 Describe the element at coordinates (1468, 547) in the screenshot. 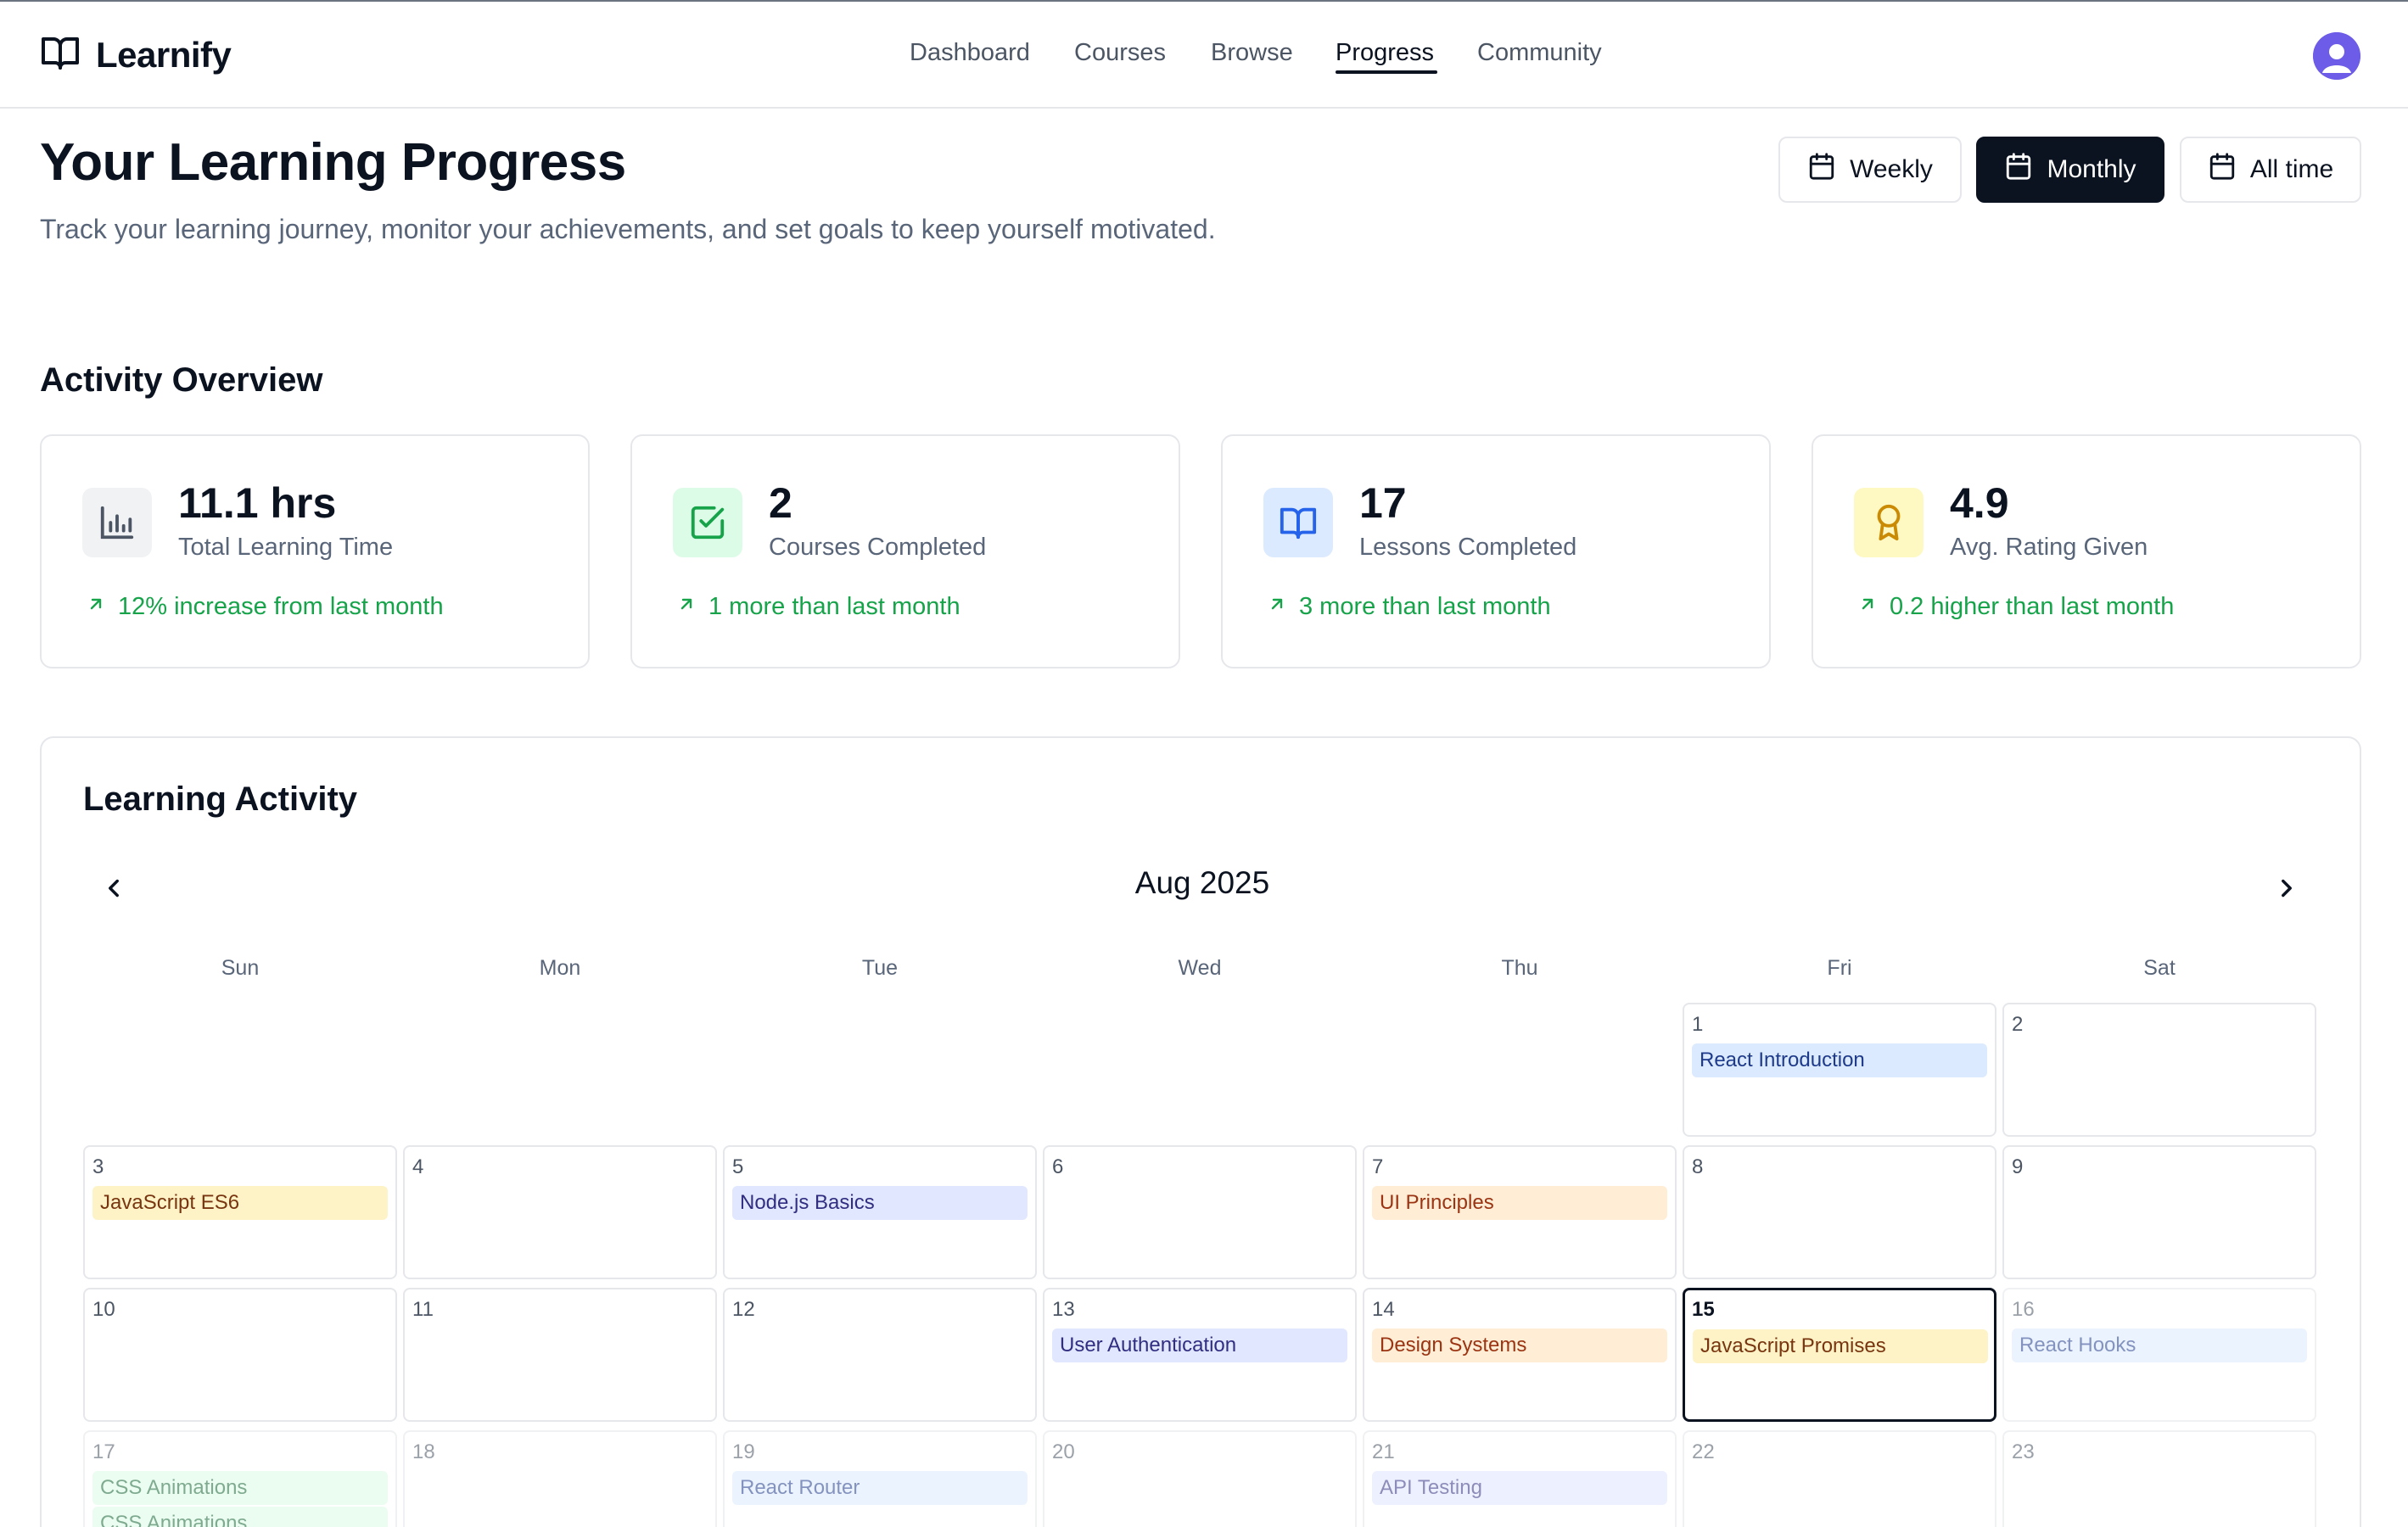

I see `stat-label: Lessons Completed` at that location.